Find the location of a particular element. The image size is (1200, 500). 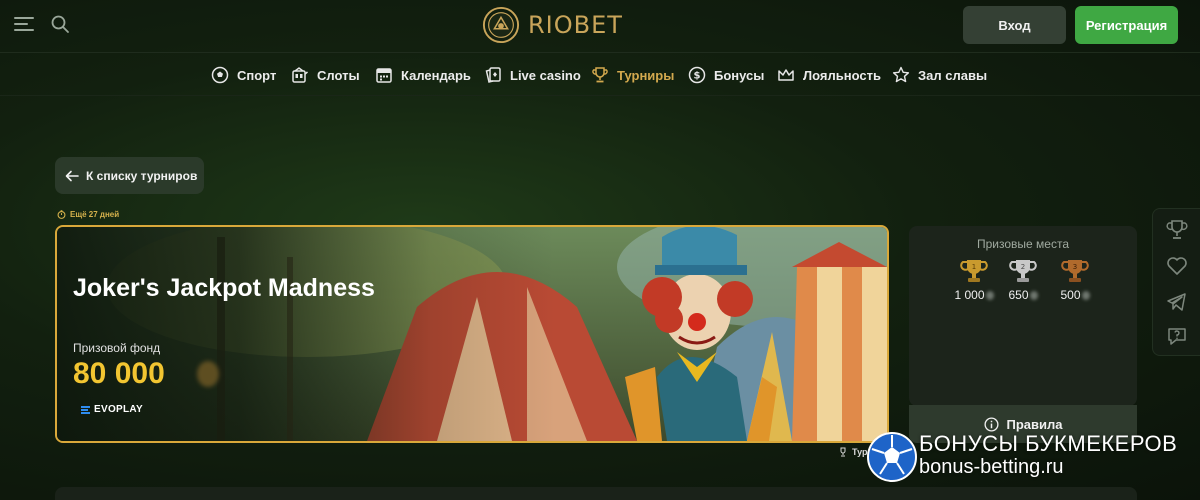

watermark-url: bonus-betting.ru is located at coordinates (991, 467).